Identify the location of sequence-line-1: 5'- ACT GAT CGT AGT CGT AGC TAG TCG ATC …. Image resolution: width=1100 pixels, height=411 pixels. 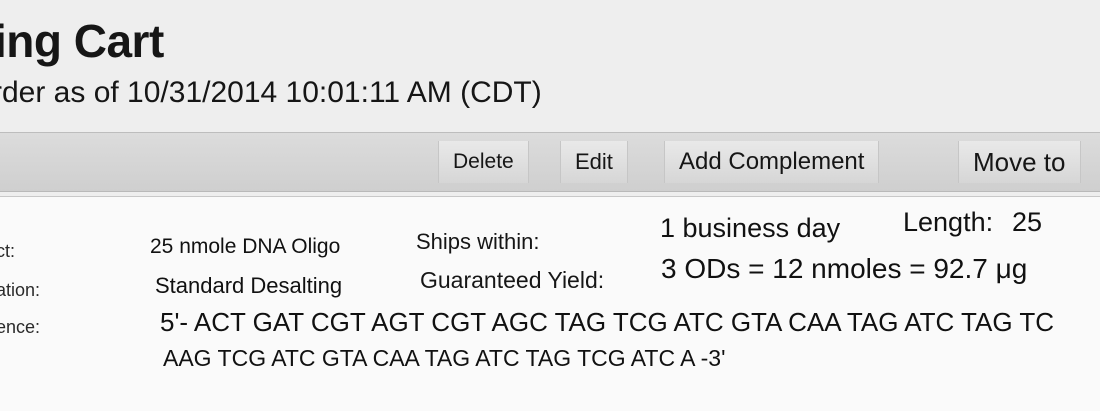
(607, 322).